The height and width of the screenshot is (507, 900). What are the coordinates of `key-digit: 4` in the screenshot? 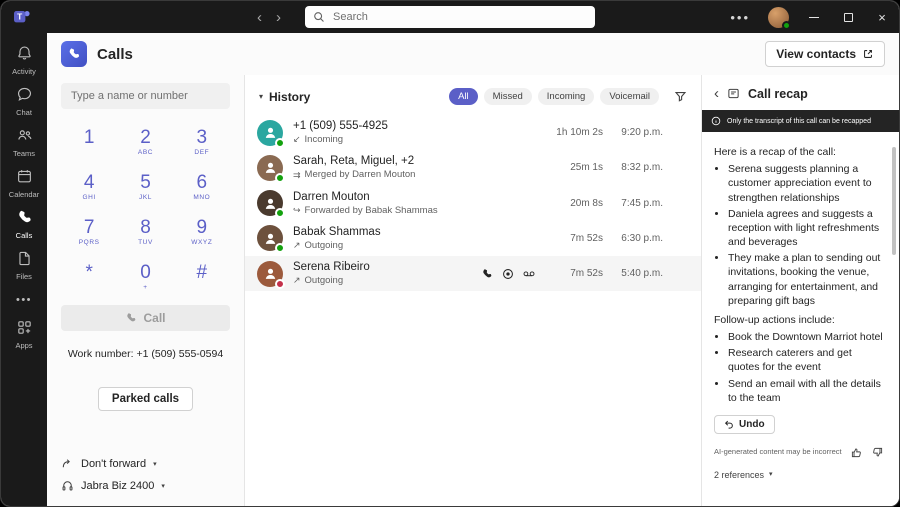 It's located at (89, 182).